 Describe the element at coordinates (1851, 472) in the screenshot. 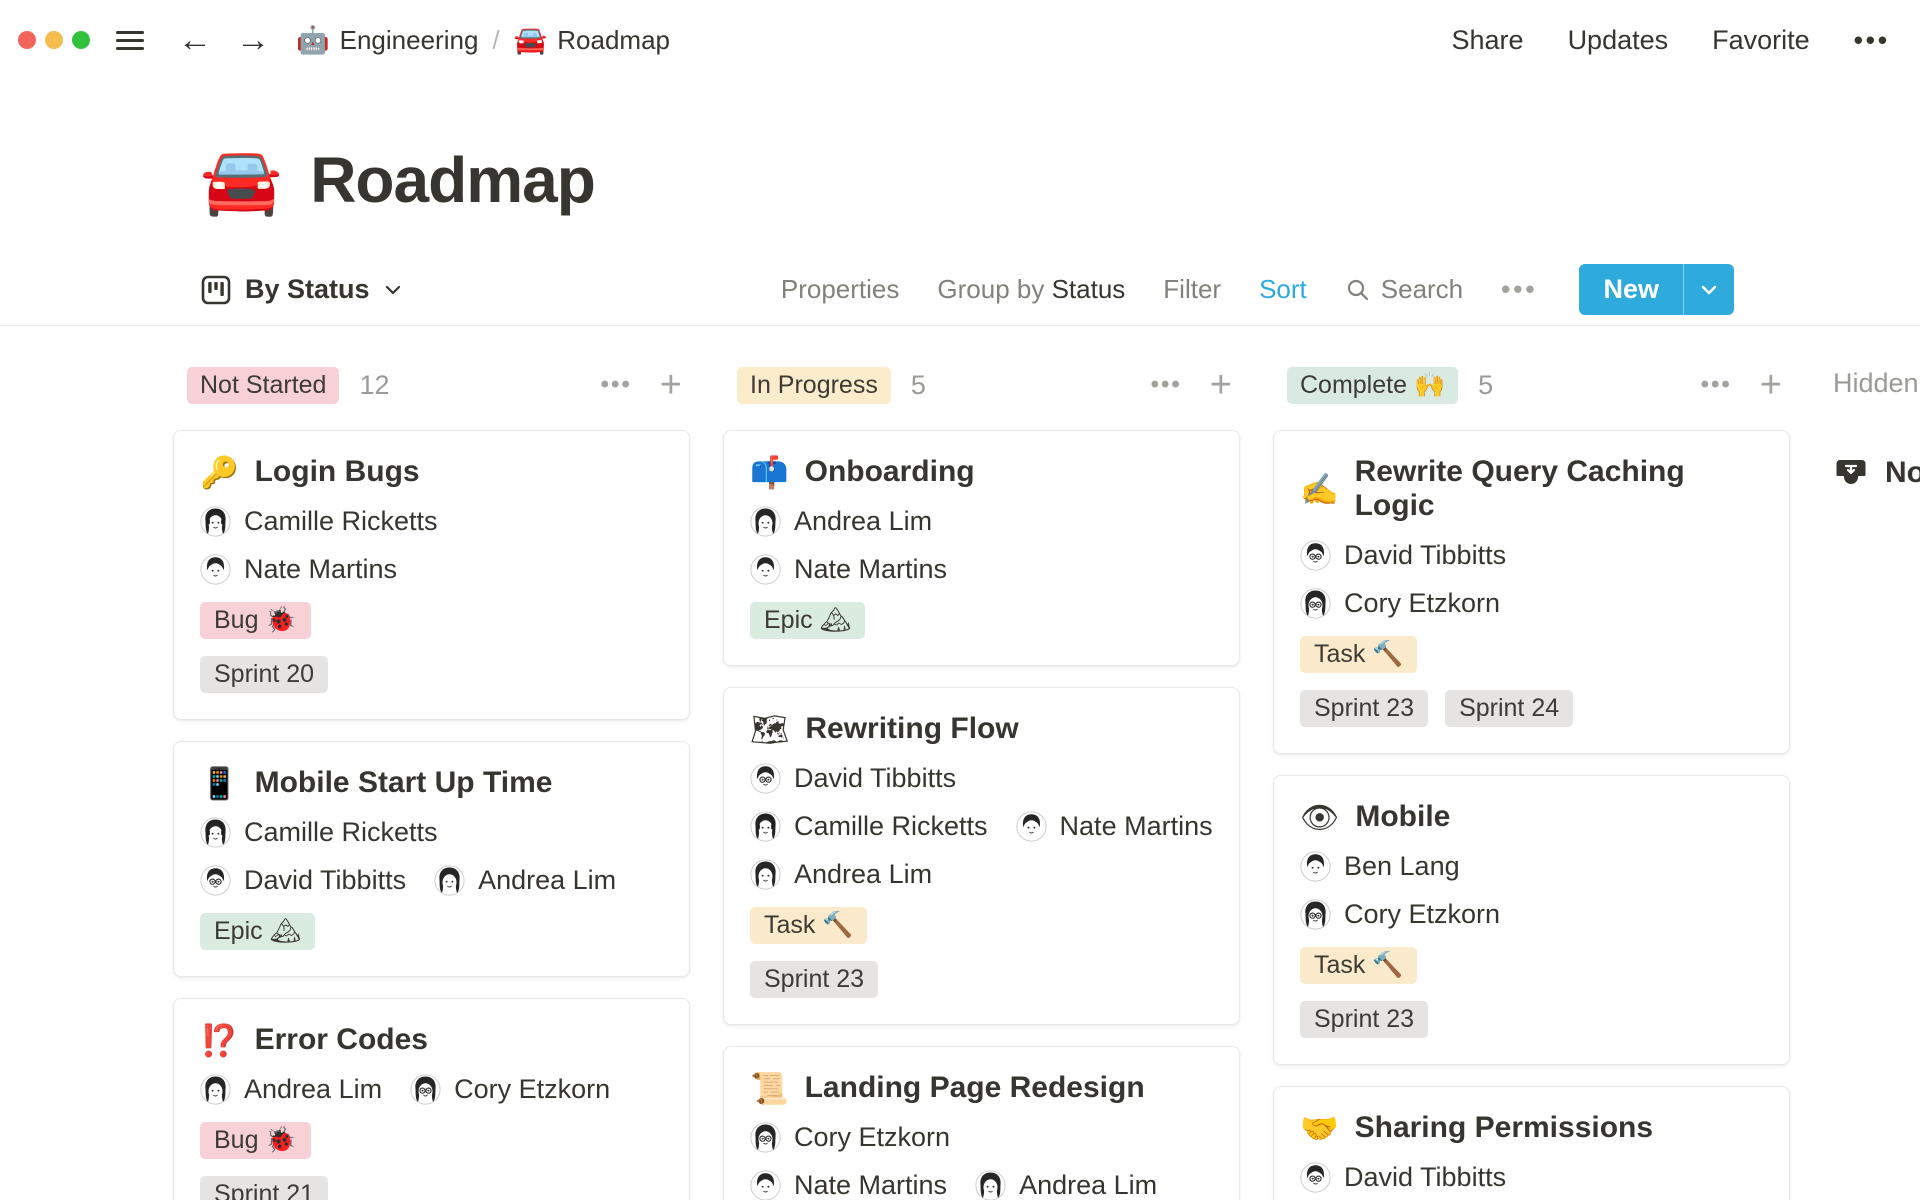

I see `inbox-tray-icon` at that location.